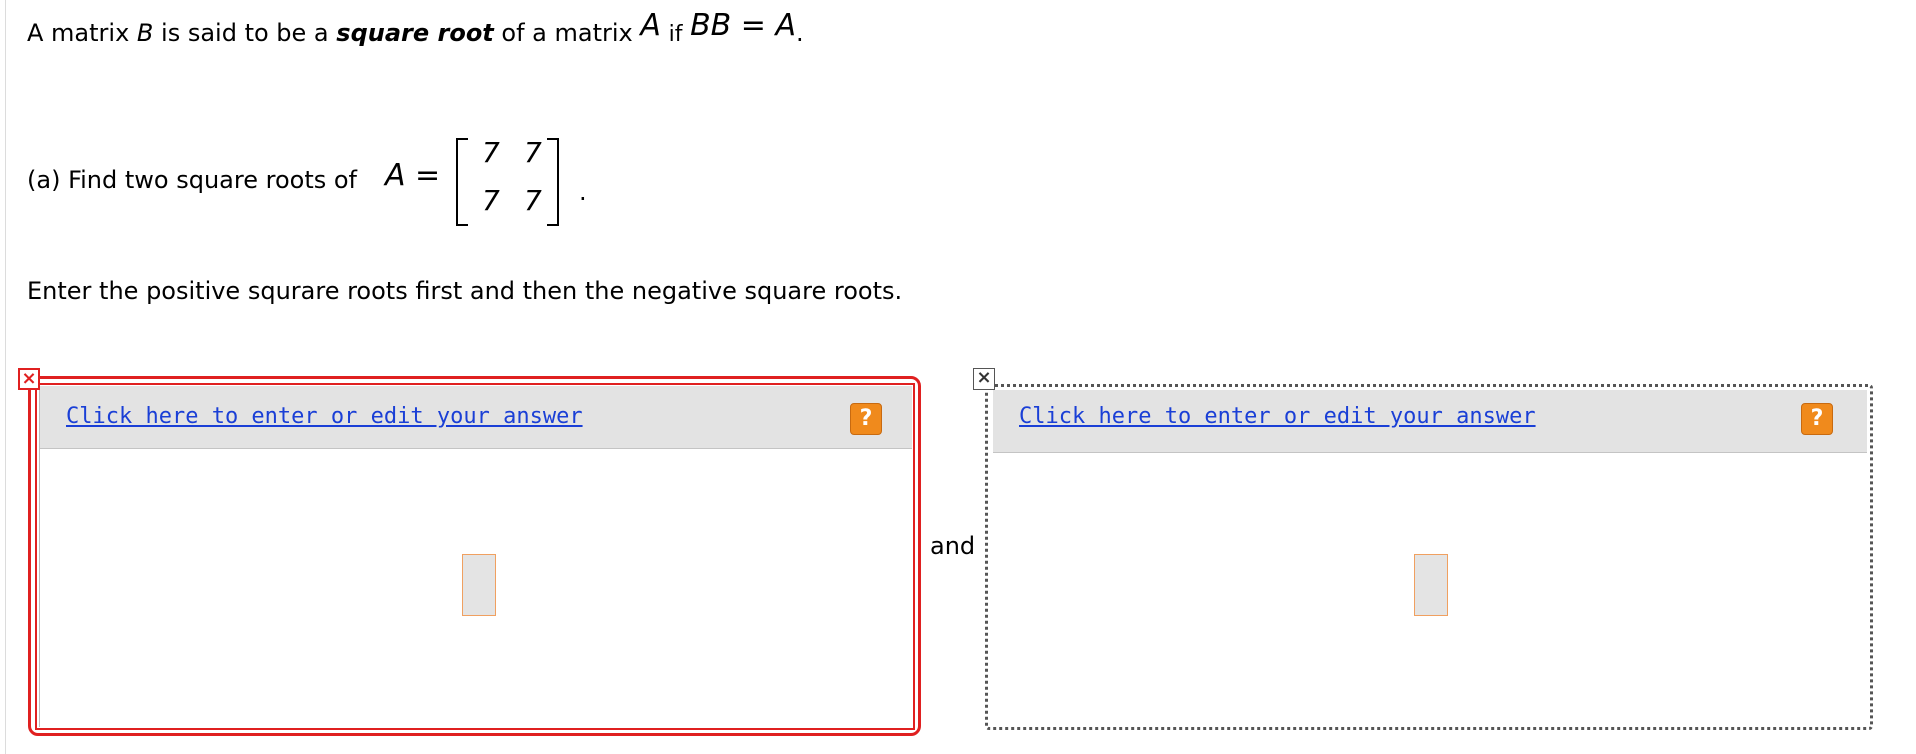  What do you see at coordinates (583, 192) in the screenshot?
I see `matrix-period: .` at bounding box center [583, 192].